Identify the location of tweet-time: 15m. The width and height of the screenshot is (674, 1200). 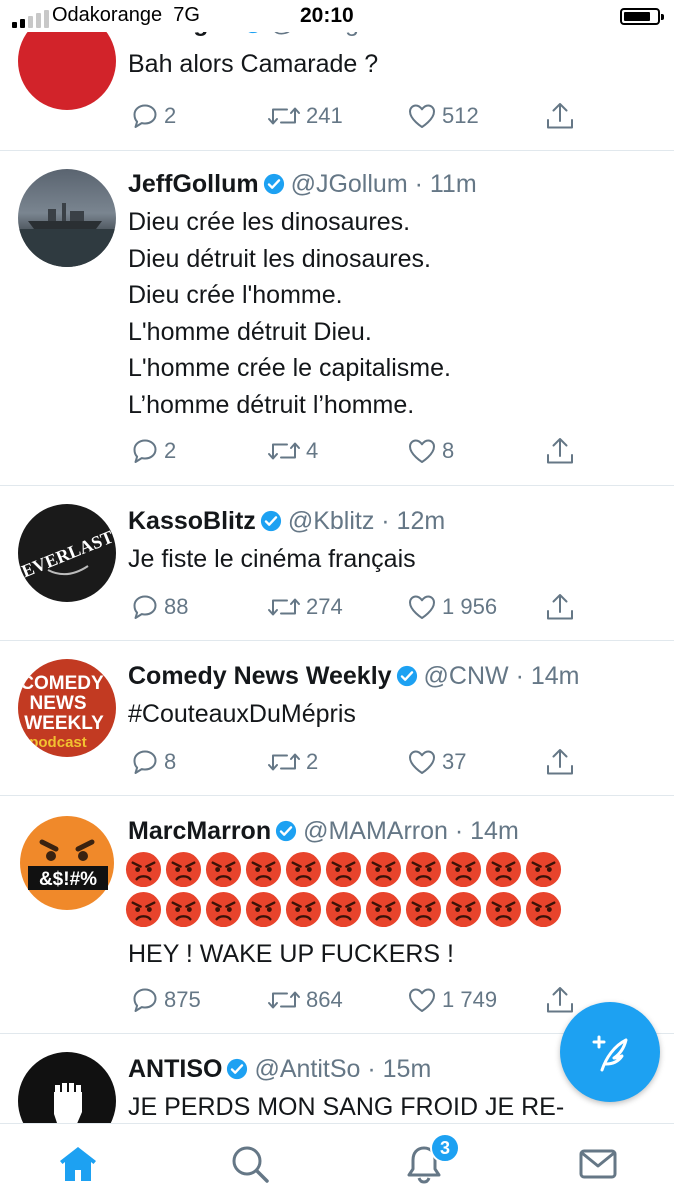
(407, 1069).